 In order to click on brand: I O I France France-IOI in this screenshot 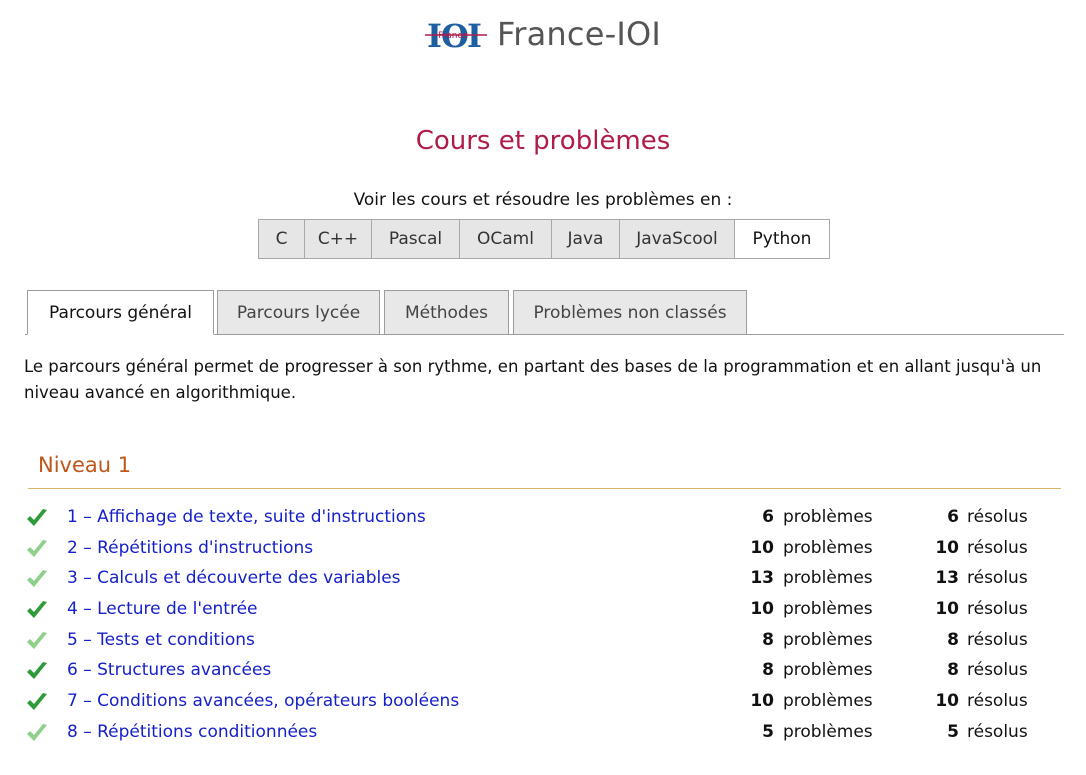, I will do `click(542, 34)`.